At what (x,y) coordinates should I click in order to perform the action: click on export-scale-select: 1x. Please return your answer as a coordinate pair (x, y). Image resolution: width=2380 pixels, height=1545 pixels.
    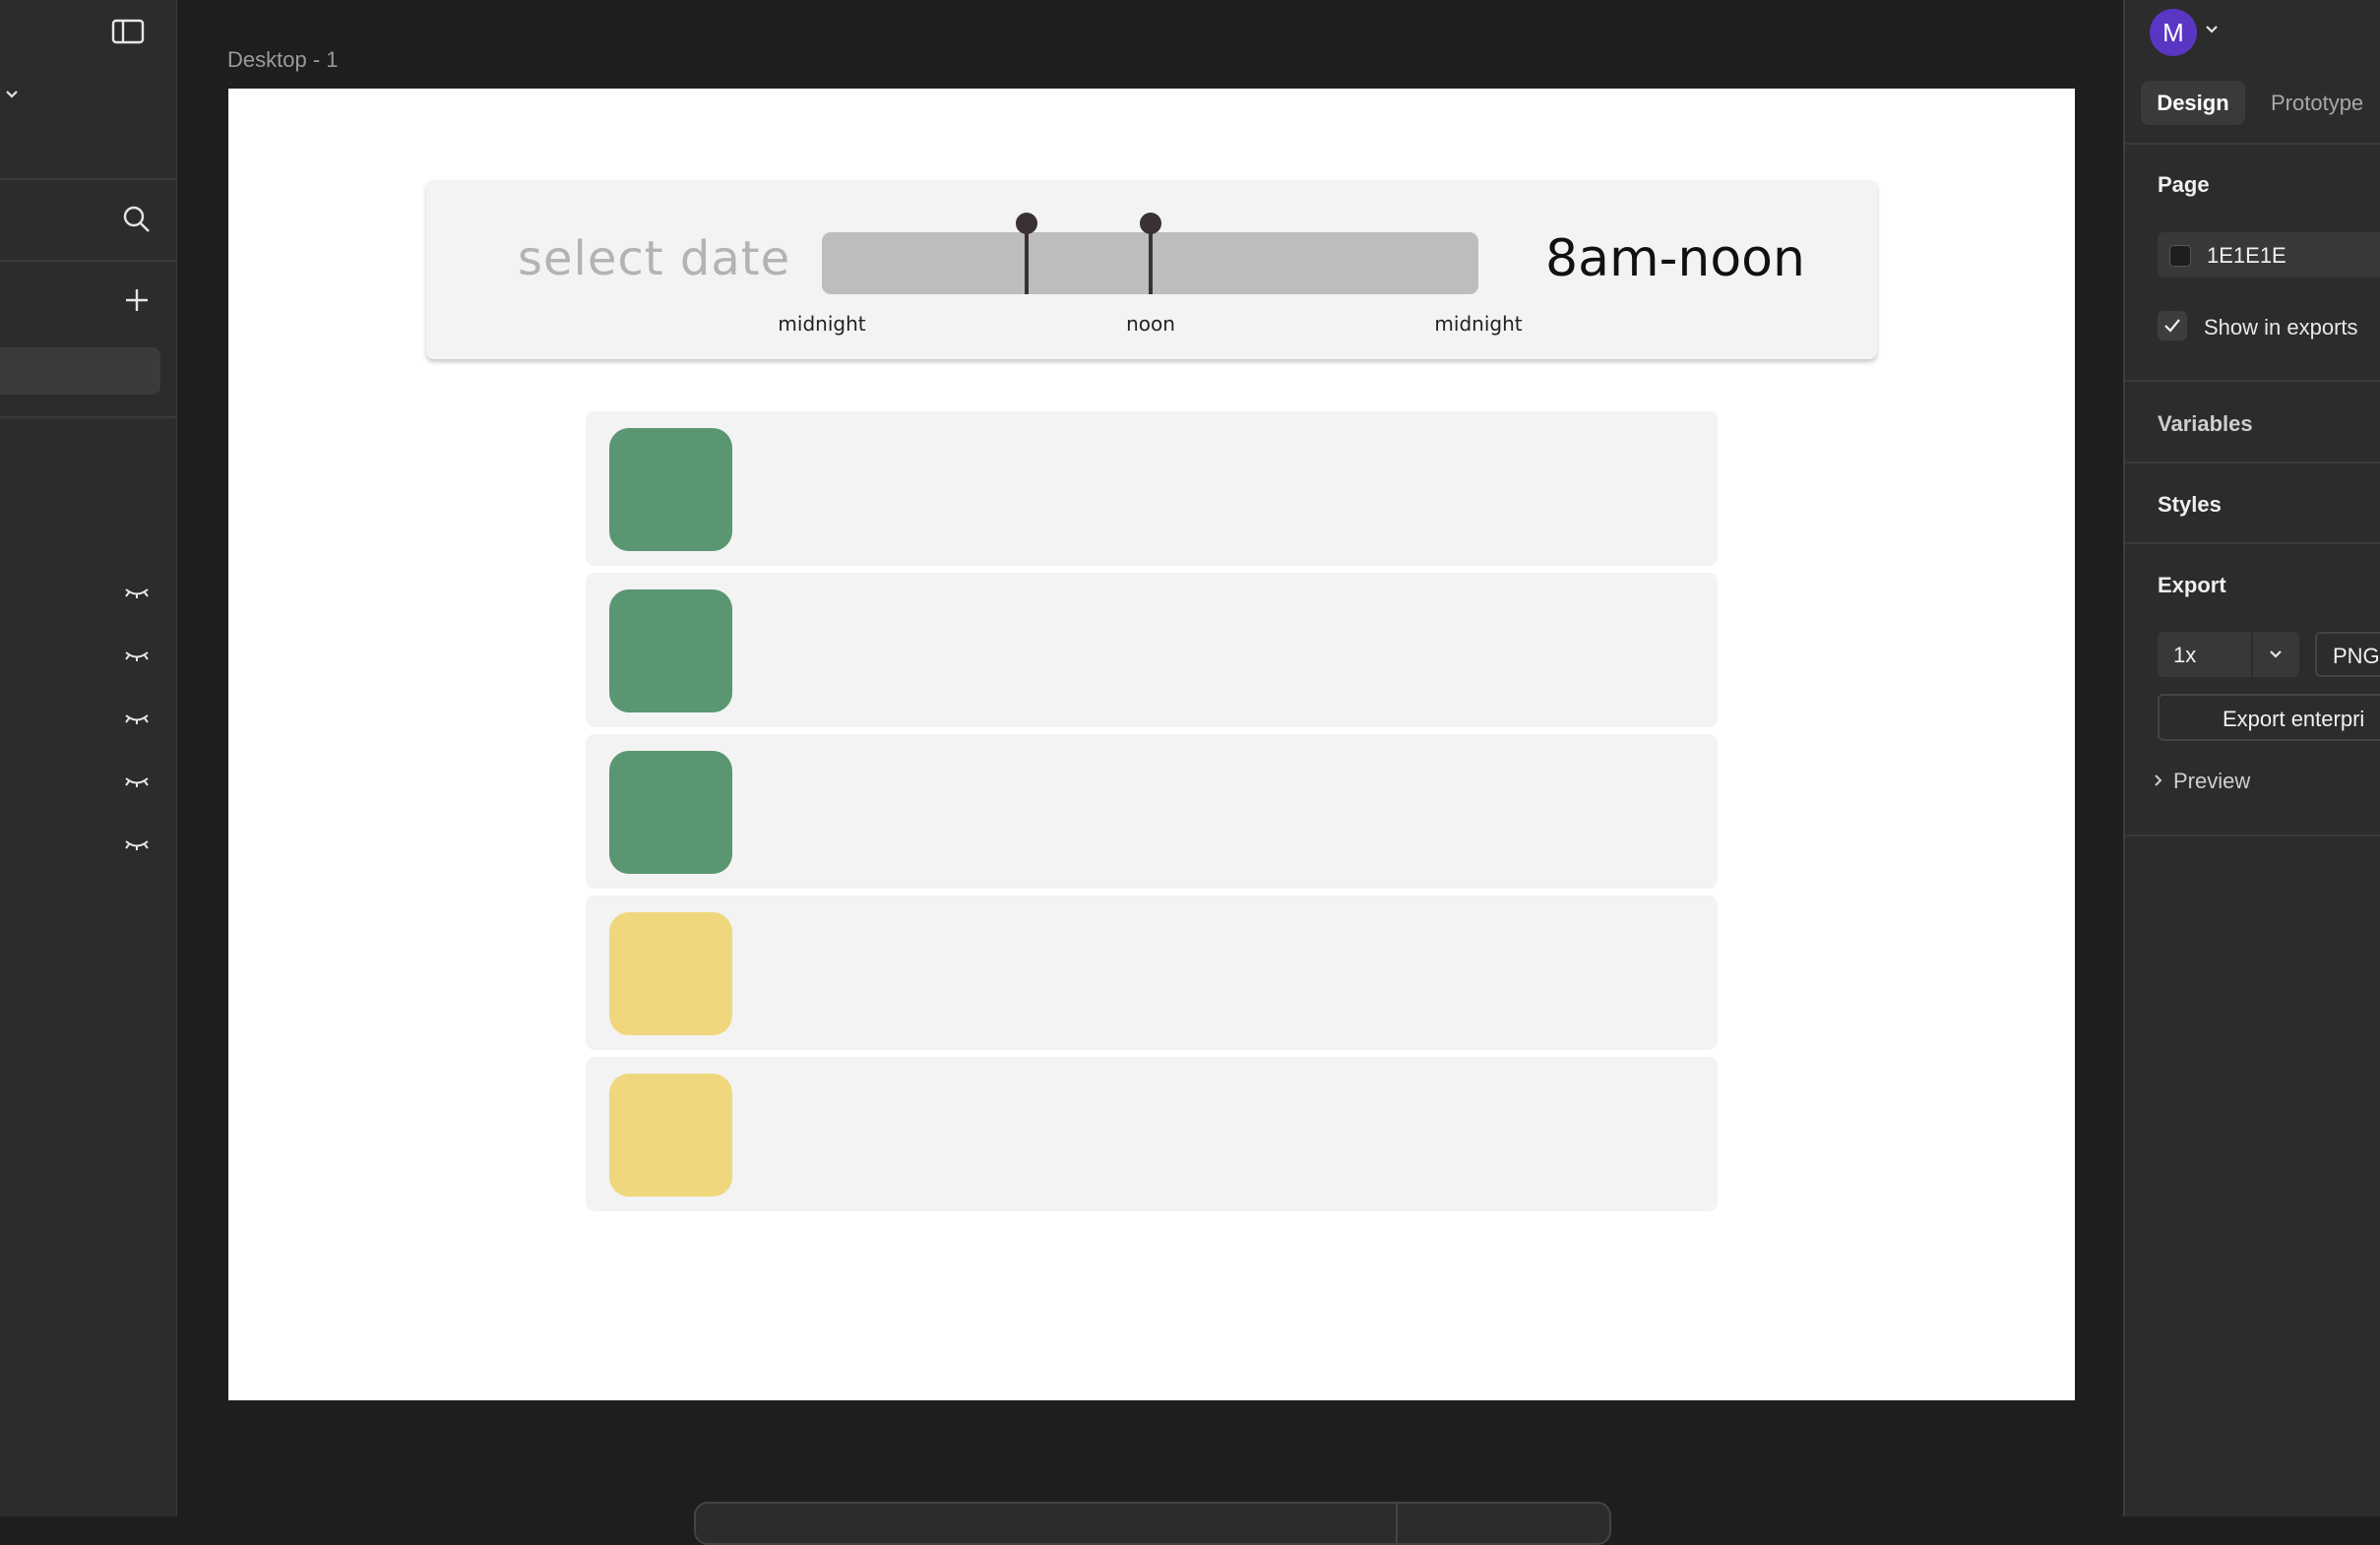
    Looking at the image, I should click on (2228, 654).